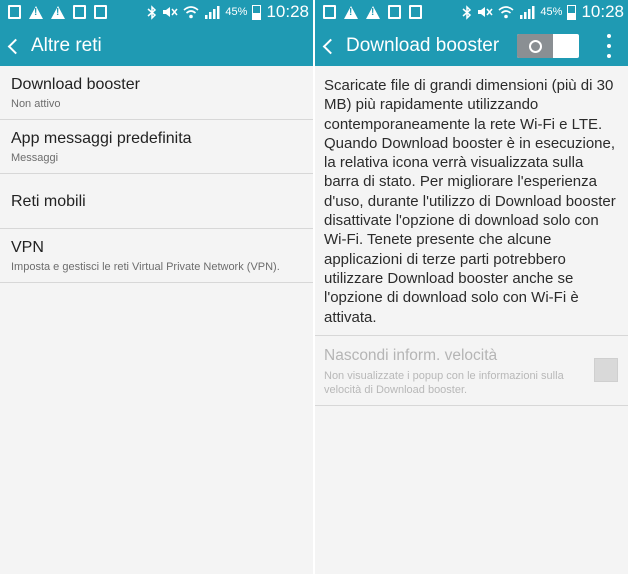  What do you see at coordinates (606, 369) in the screenshot?
I see `hide-speed-info-checkbox` at bounding box center [606, 369].